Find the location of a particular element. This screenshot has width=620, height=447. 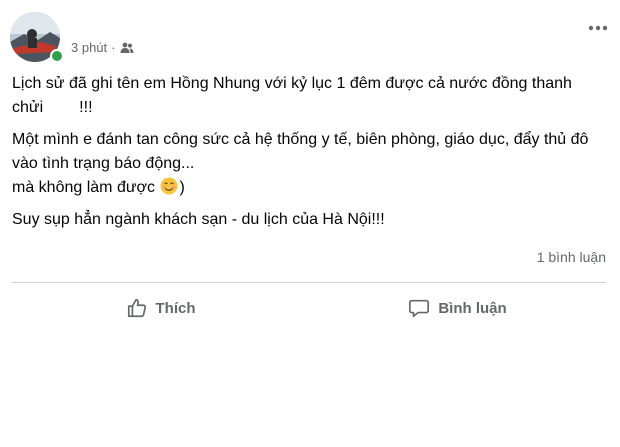

more-options-icon is located at coordinates (598, 28).